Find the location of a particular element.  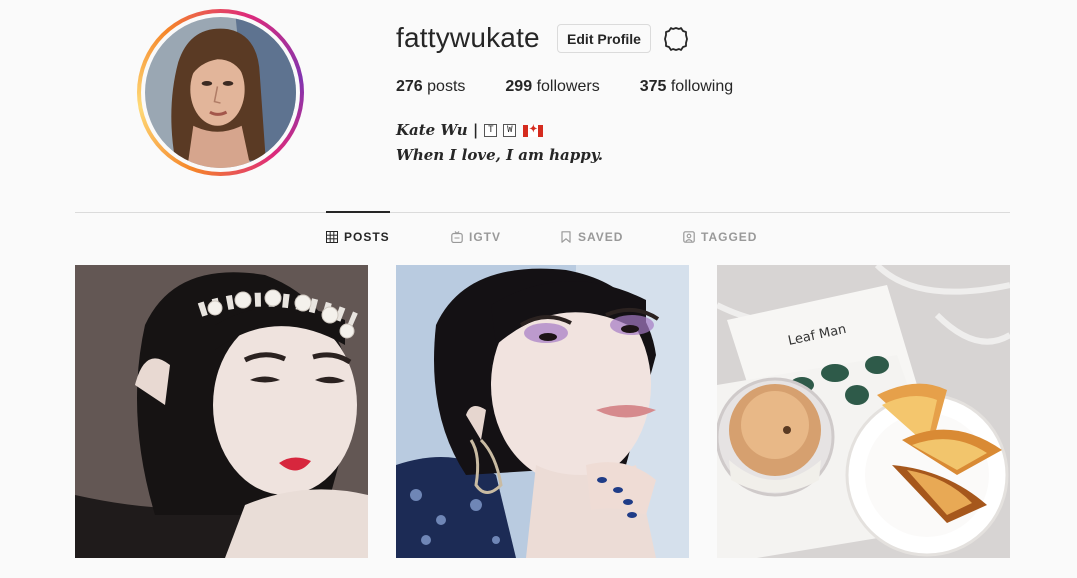

tab-saved: SAVED is located at coordinates (591, 237).